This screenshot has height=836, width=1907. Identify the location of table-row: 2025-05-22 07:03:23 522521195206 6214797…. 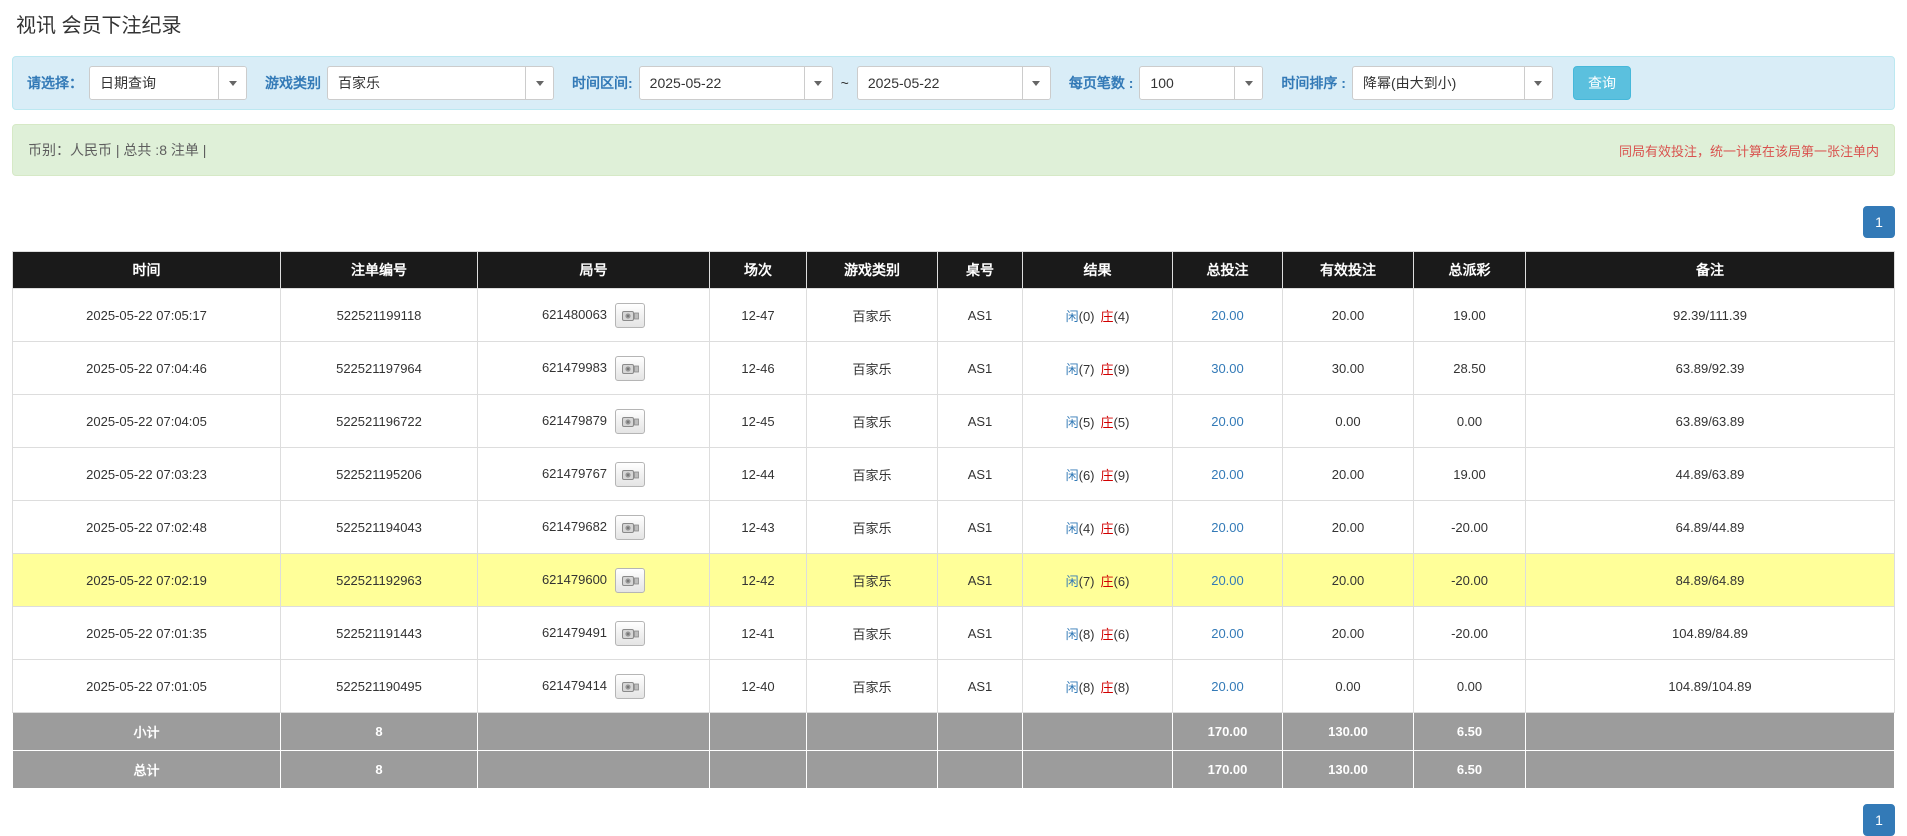
(953, 474).